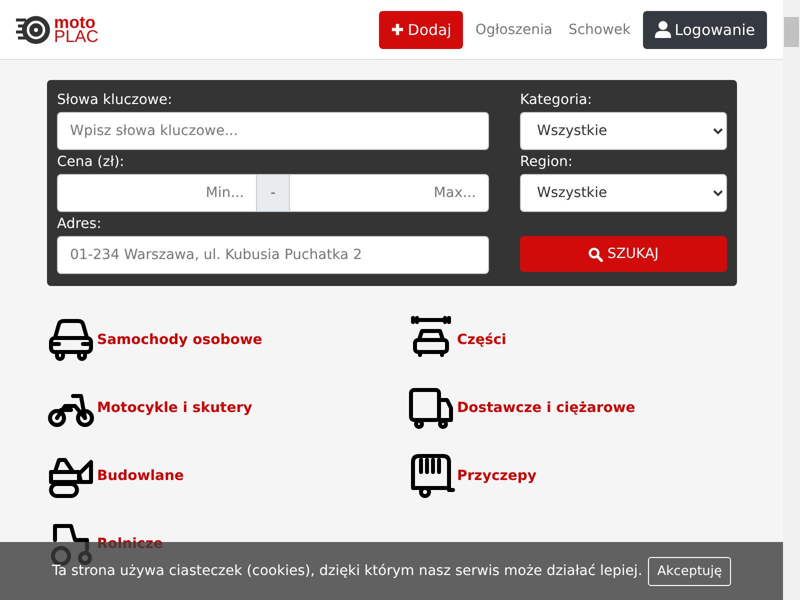 Image resolution: width=800 pixels, height=600 pixels. Describe the element at coordinates (421, 29) in the screenshot. I see `add-button: Dodaj` at that location.